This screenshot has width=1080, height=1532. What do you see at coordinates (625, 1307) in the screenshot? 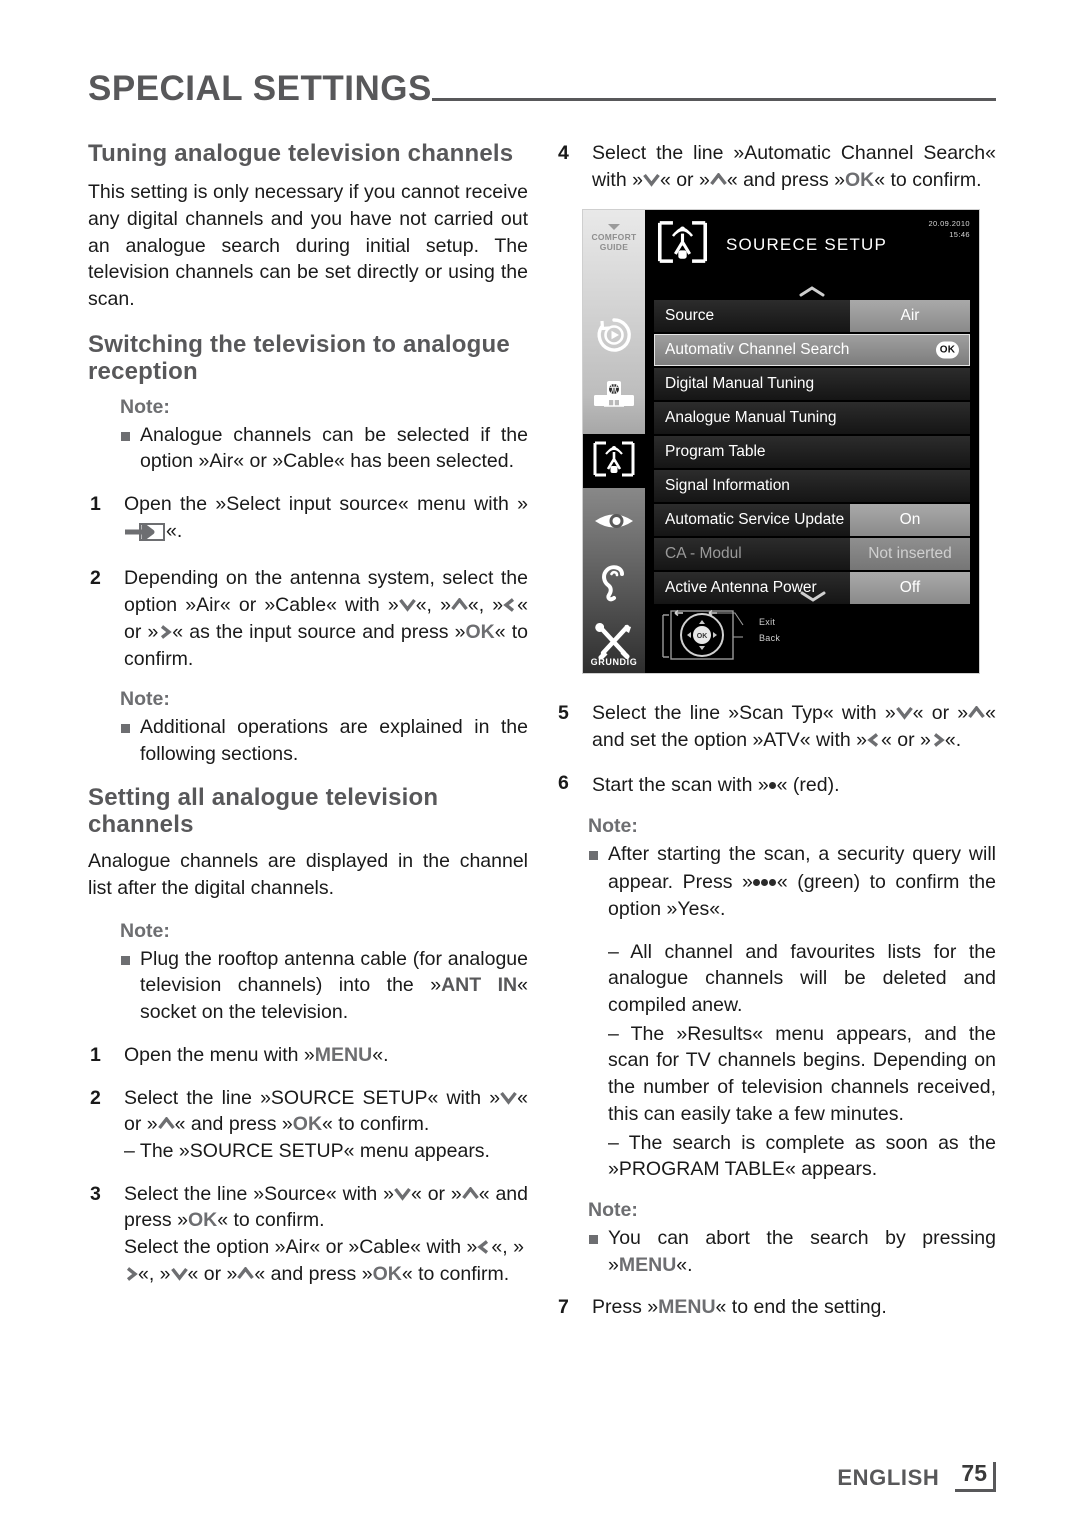
I see `step-text-a: Press »` at bounding box center [625, 1307].